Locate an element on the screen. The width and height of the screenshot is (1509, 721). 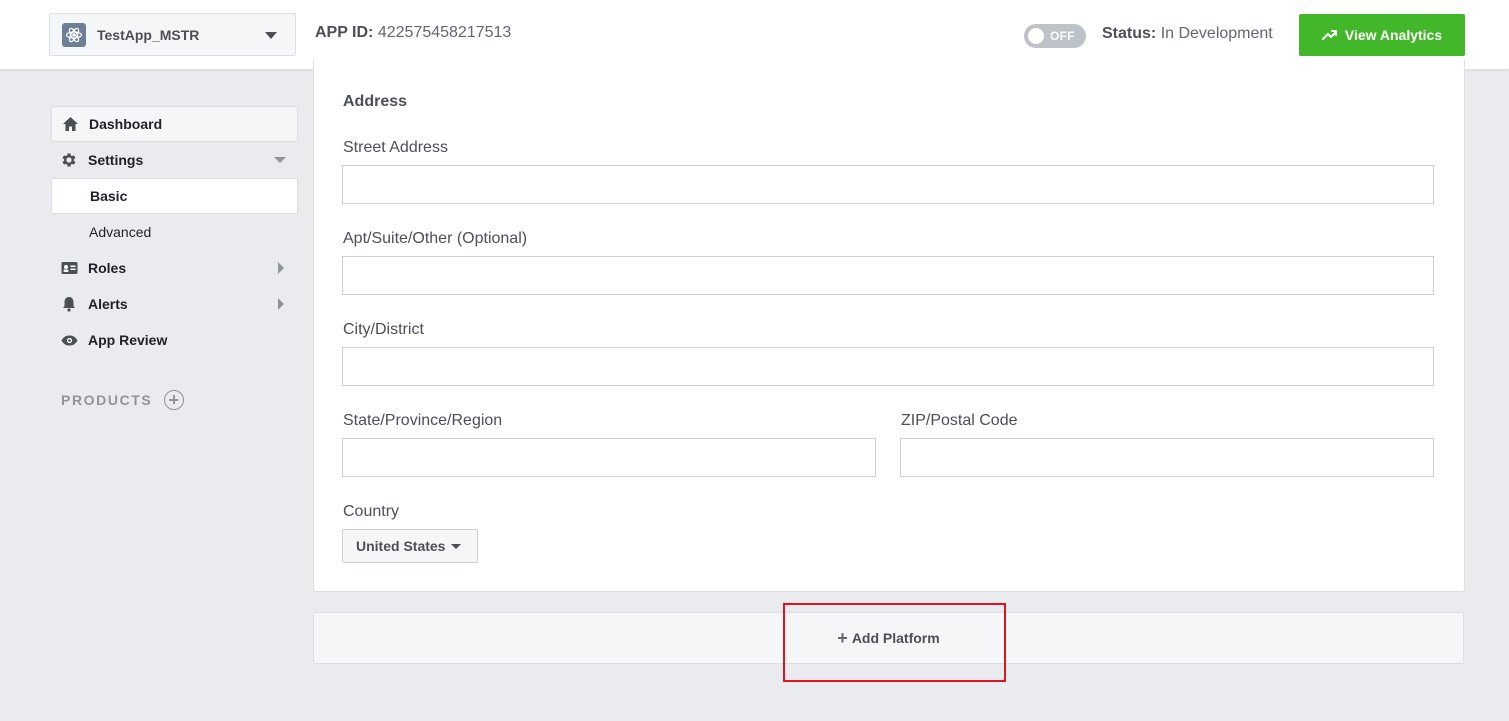
sidebar-item-label: Dashboard is located at coordinates (126, 124).